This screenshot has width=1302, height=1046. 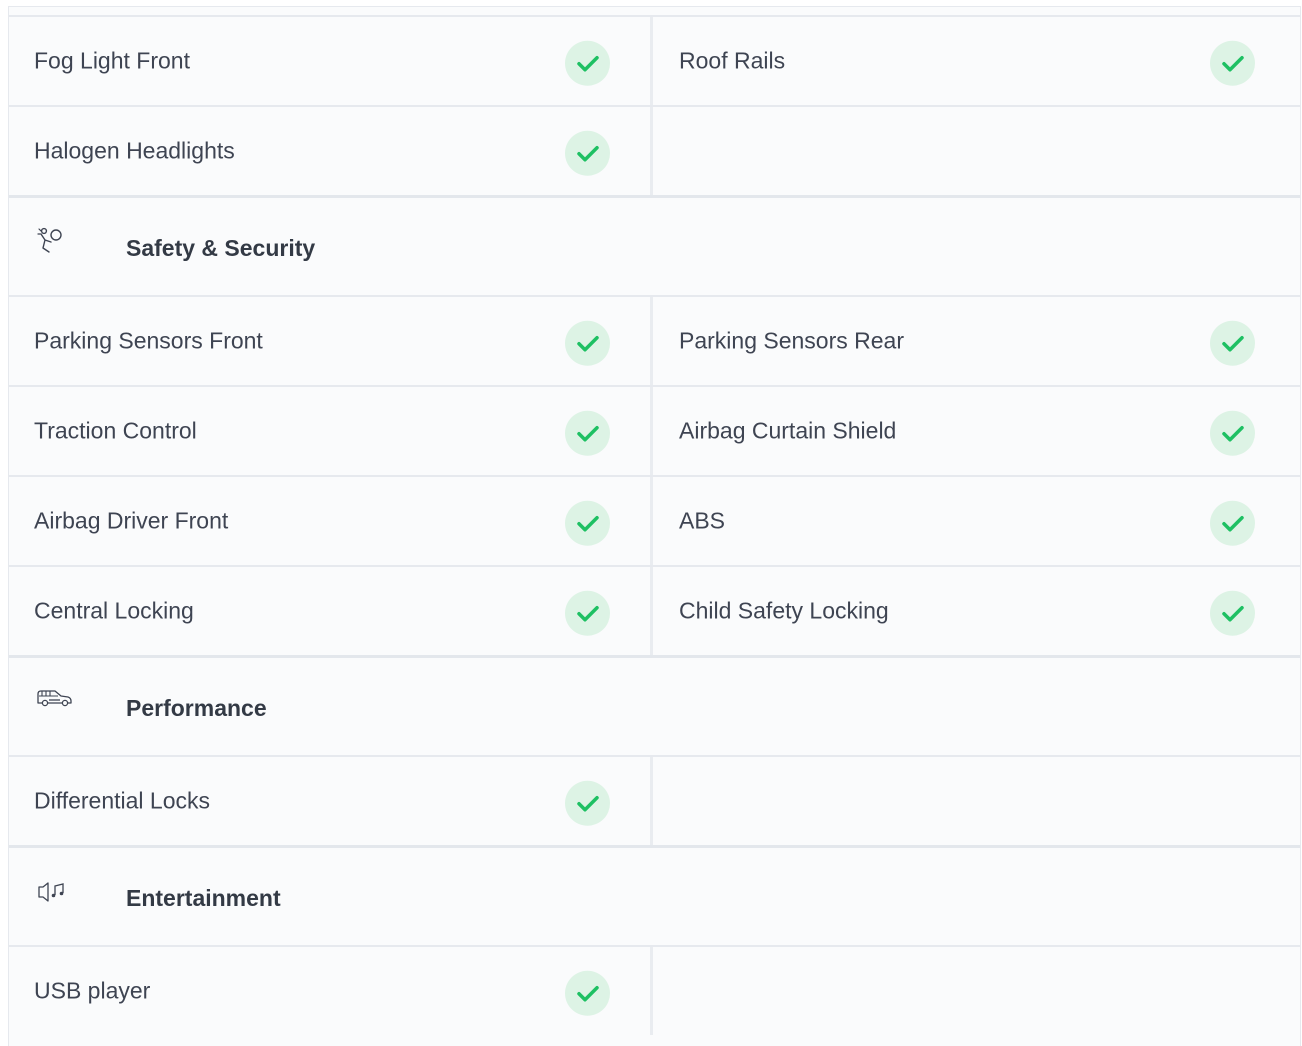 What do you see at coordinates (331, 801) in the screenshot?
I see `feature-cell: Differential Locks` at bounding box center [331, 801].